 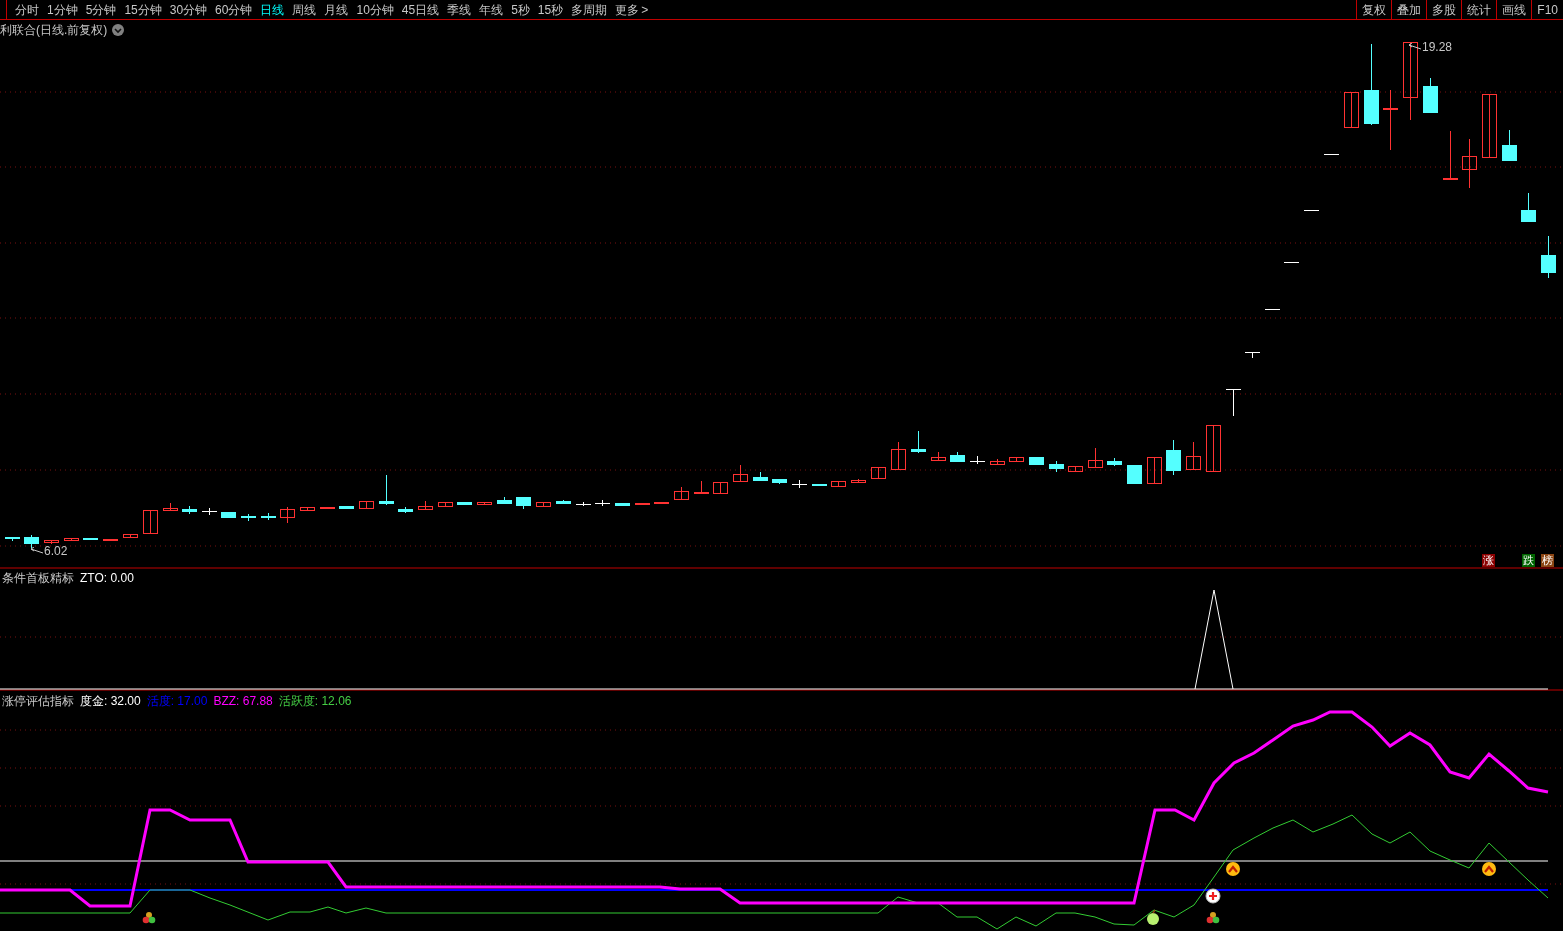 I want to click on toolbar-button: F10, so click(x=1547, y=9).